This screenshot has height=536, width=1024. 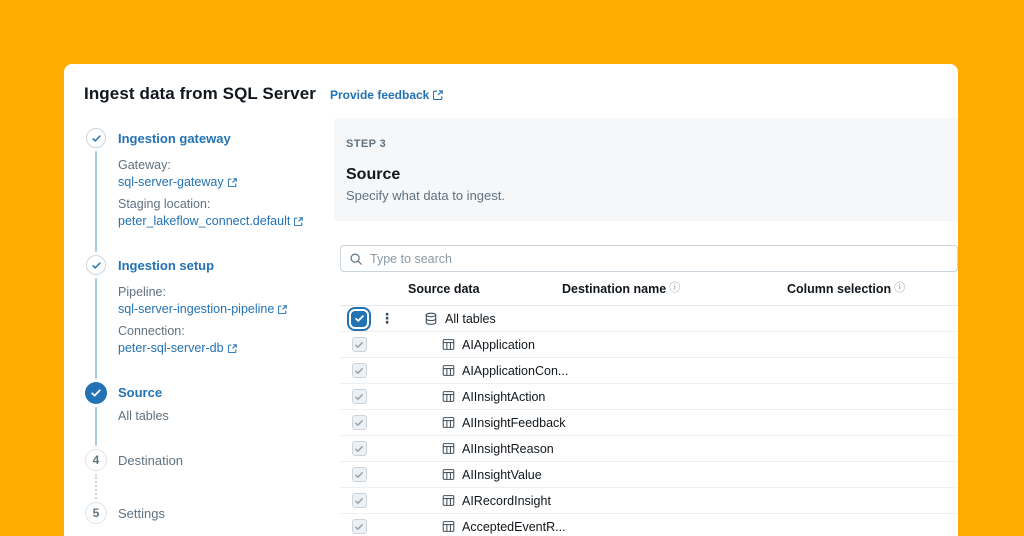 What do you see at coordinates (659, 258) in the screenshot?
I see `search-input` at bounding box center [659, 258].